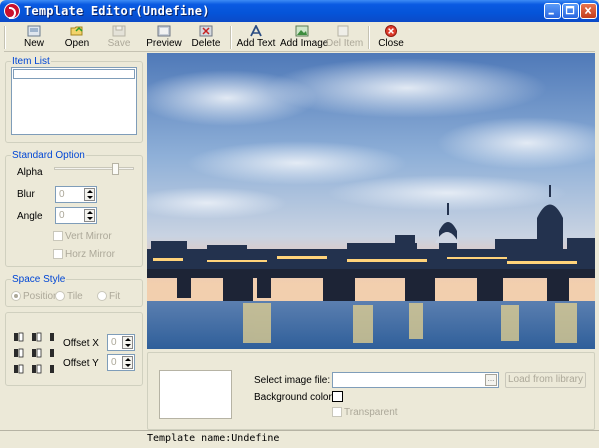 The image size is (599, 448). I want to click on window-title: Template Editor(Undefine), so click(117, 11).